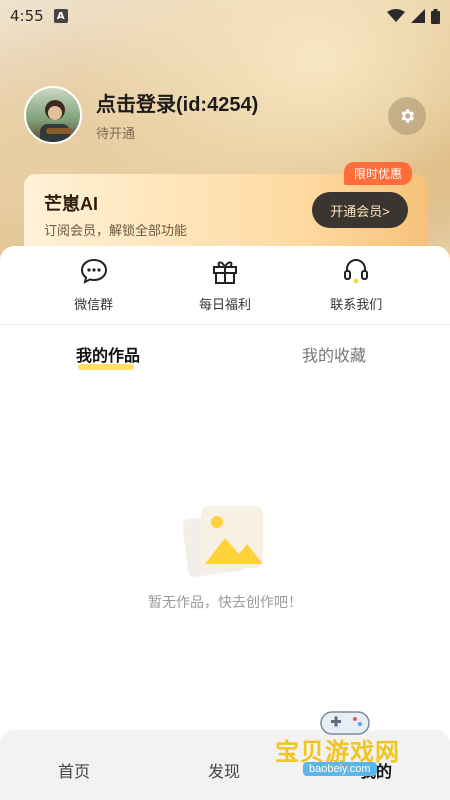 This screenshot has width=450, height=800. What do you see at coordinates (116, 133) in the screenshot?
I see `membership-status: 待开通` at bounding box center [116, 133].